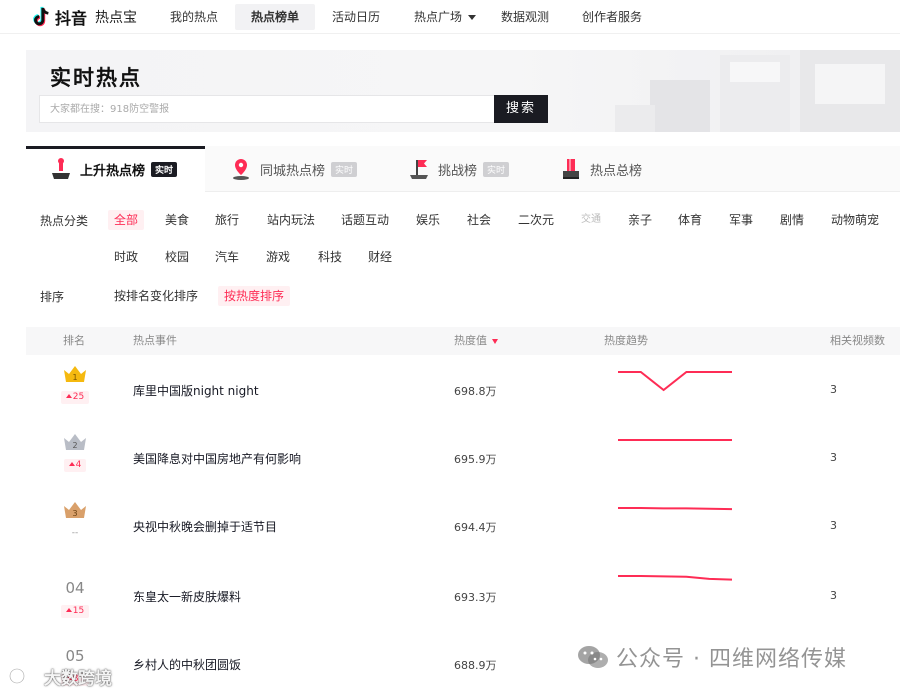 This screenshot has width=900, height=692. What do you see at coordinates (116, 18) in the screenshot?
I see `product-name: 热点宝` at bounding box center [116, 18].